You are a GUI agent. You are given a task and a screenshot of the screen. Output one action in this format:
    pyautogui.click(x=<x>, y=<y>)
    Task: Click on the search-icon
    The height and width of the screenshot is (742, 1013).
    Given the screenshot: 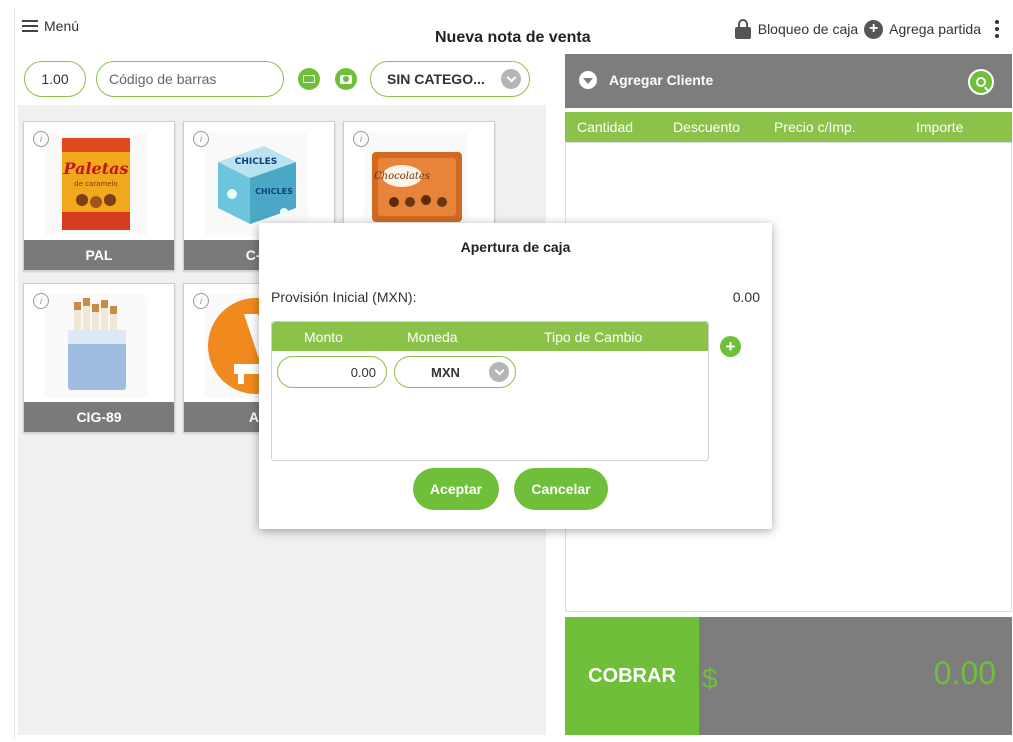 What is the action you would take?
    pyautogui.click(x=981, y=82)
    